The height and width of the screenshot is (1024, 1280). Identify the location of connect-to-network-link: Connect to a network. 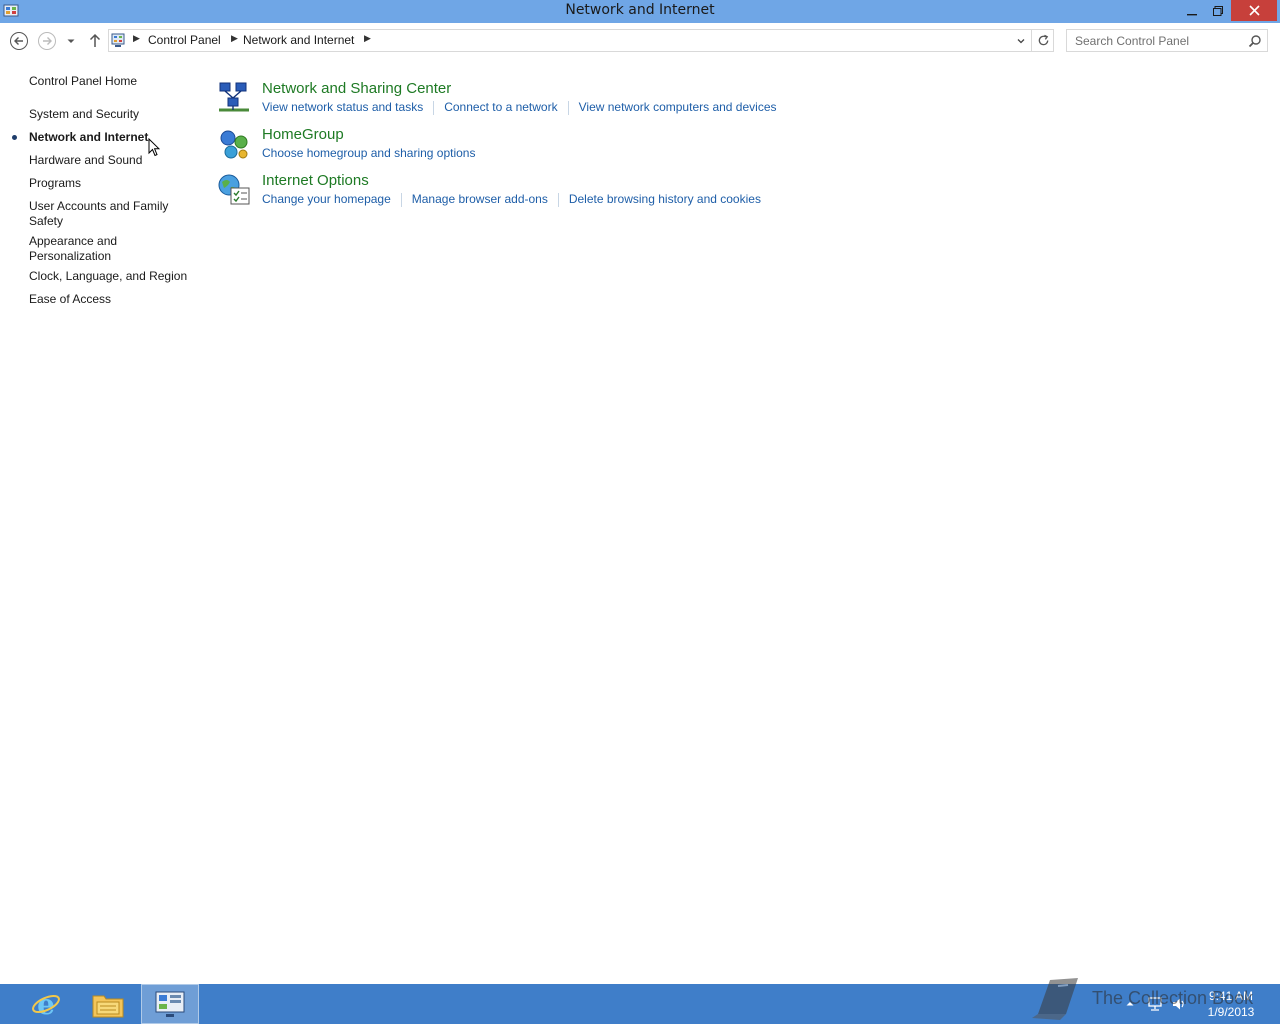
(500, 107).